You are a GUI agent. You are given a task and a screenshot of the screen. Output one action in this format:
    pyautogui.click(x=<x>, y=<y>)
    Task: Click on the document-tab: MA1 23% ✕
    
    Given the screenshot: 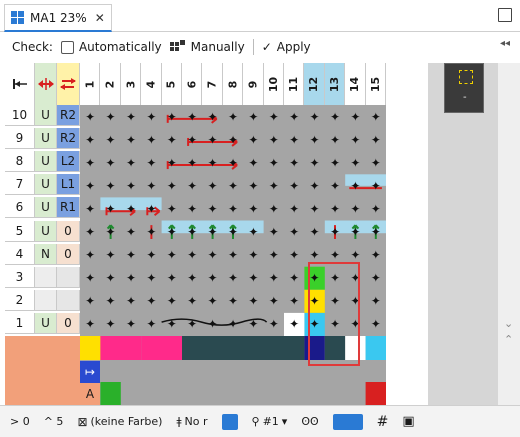 What is the action you would take?
    pyautogui.click(x=58, y=18)
    